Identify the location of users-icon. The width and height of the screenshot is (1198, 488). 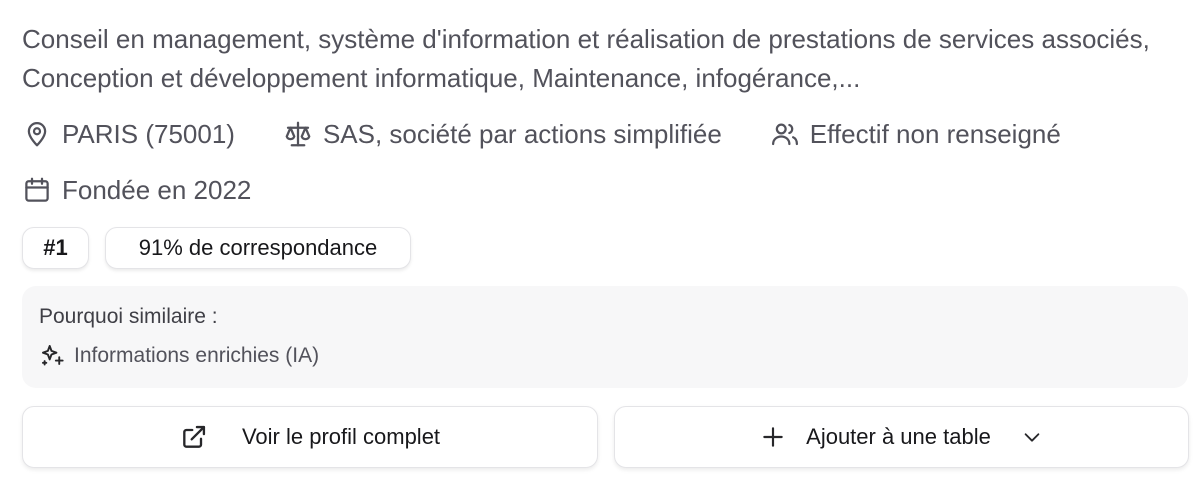
(784, 134).